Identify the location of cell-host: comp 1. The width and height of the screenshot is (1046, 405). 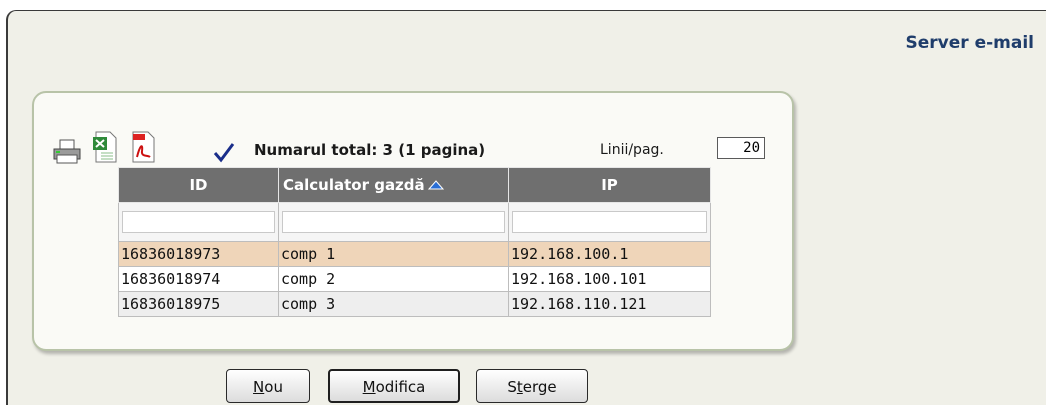
(393, 254).